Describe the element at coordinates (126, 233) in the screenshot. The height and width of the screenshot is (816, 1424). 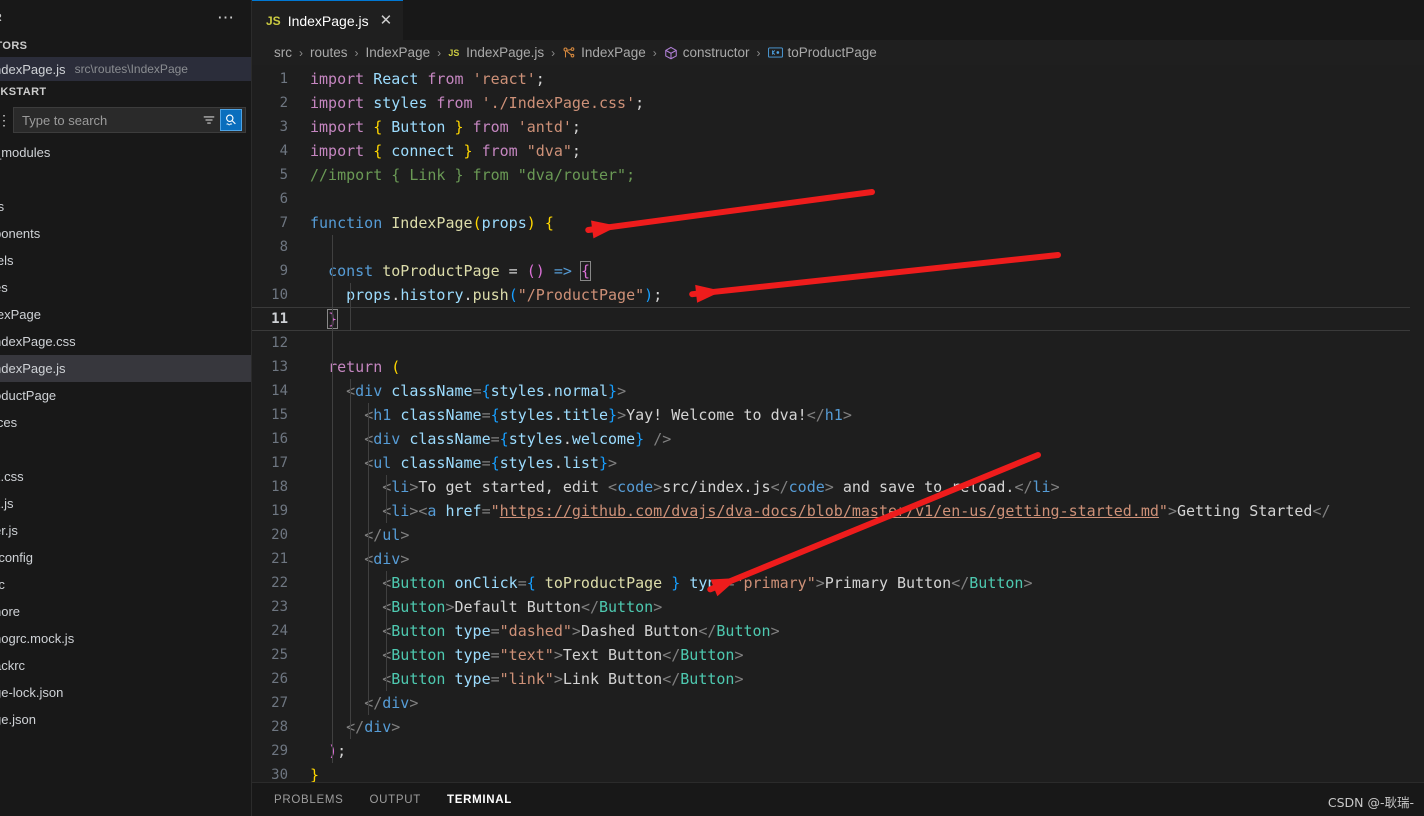
I see `file-tree-item: ponents` at that location.